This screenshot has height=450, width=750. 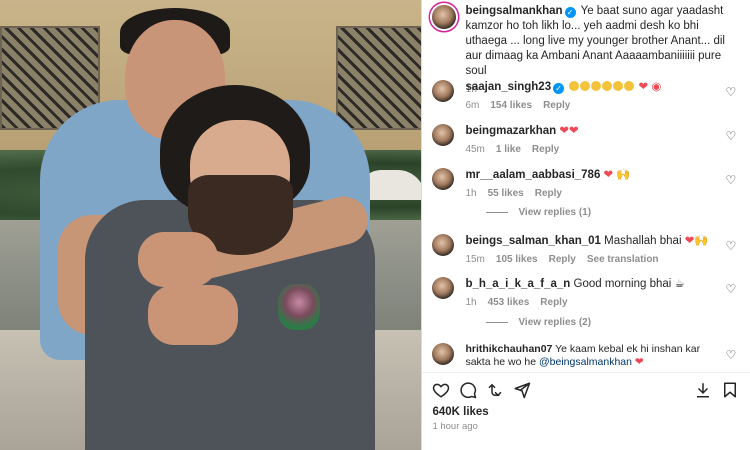 I want to click on comment-time: 15m, so click(x=475, y=259).